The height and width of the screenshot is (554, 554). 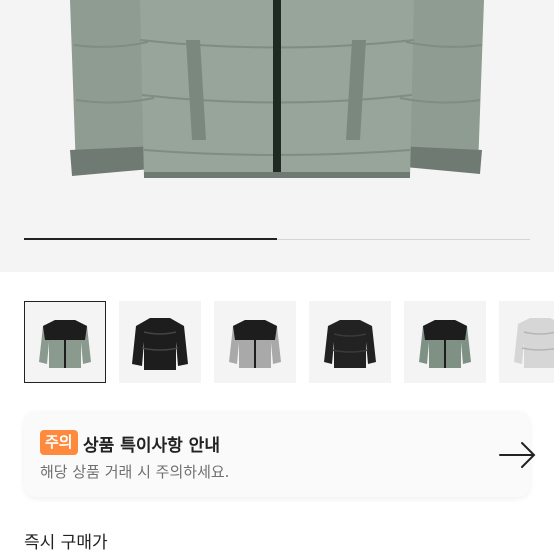 I want to click on instant-buy-price-label: 즉시 구매가, so click(x=66, y=543).